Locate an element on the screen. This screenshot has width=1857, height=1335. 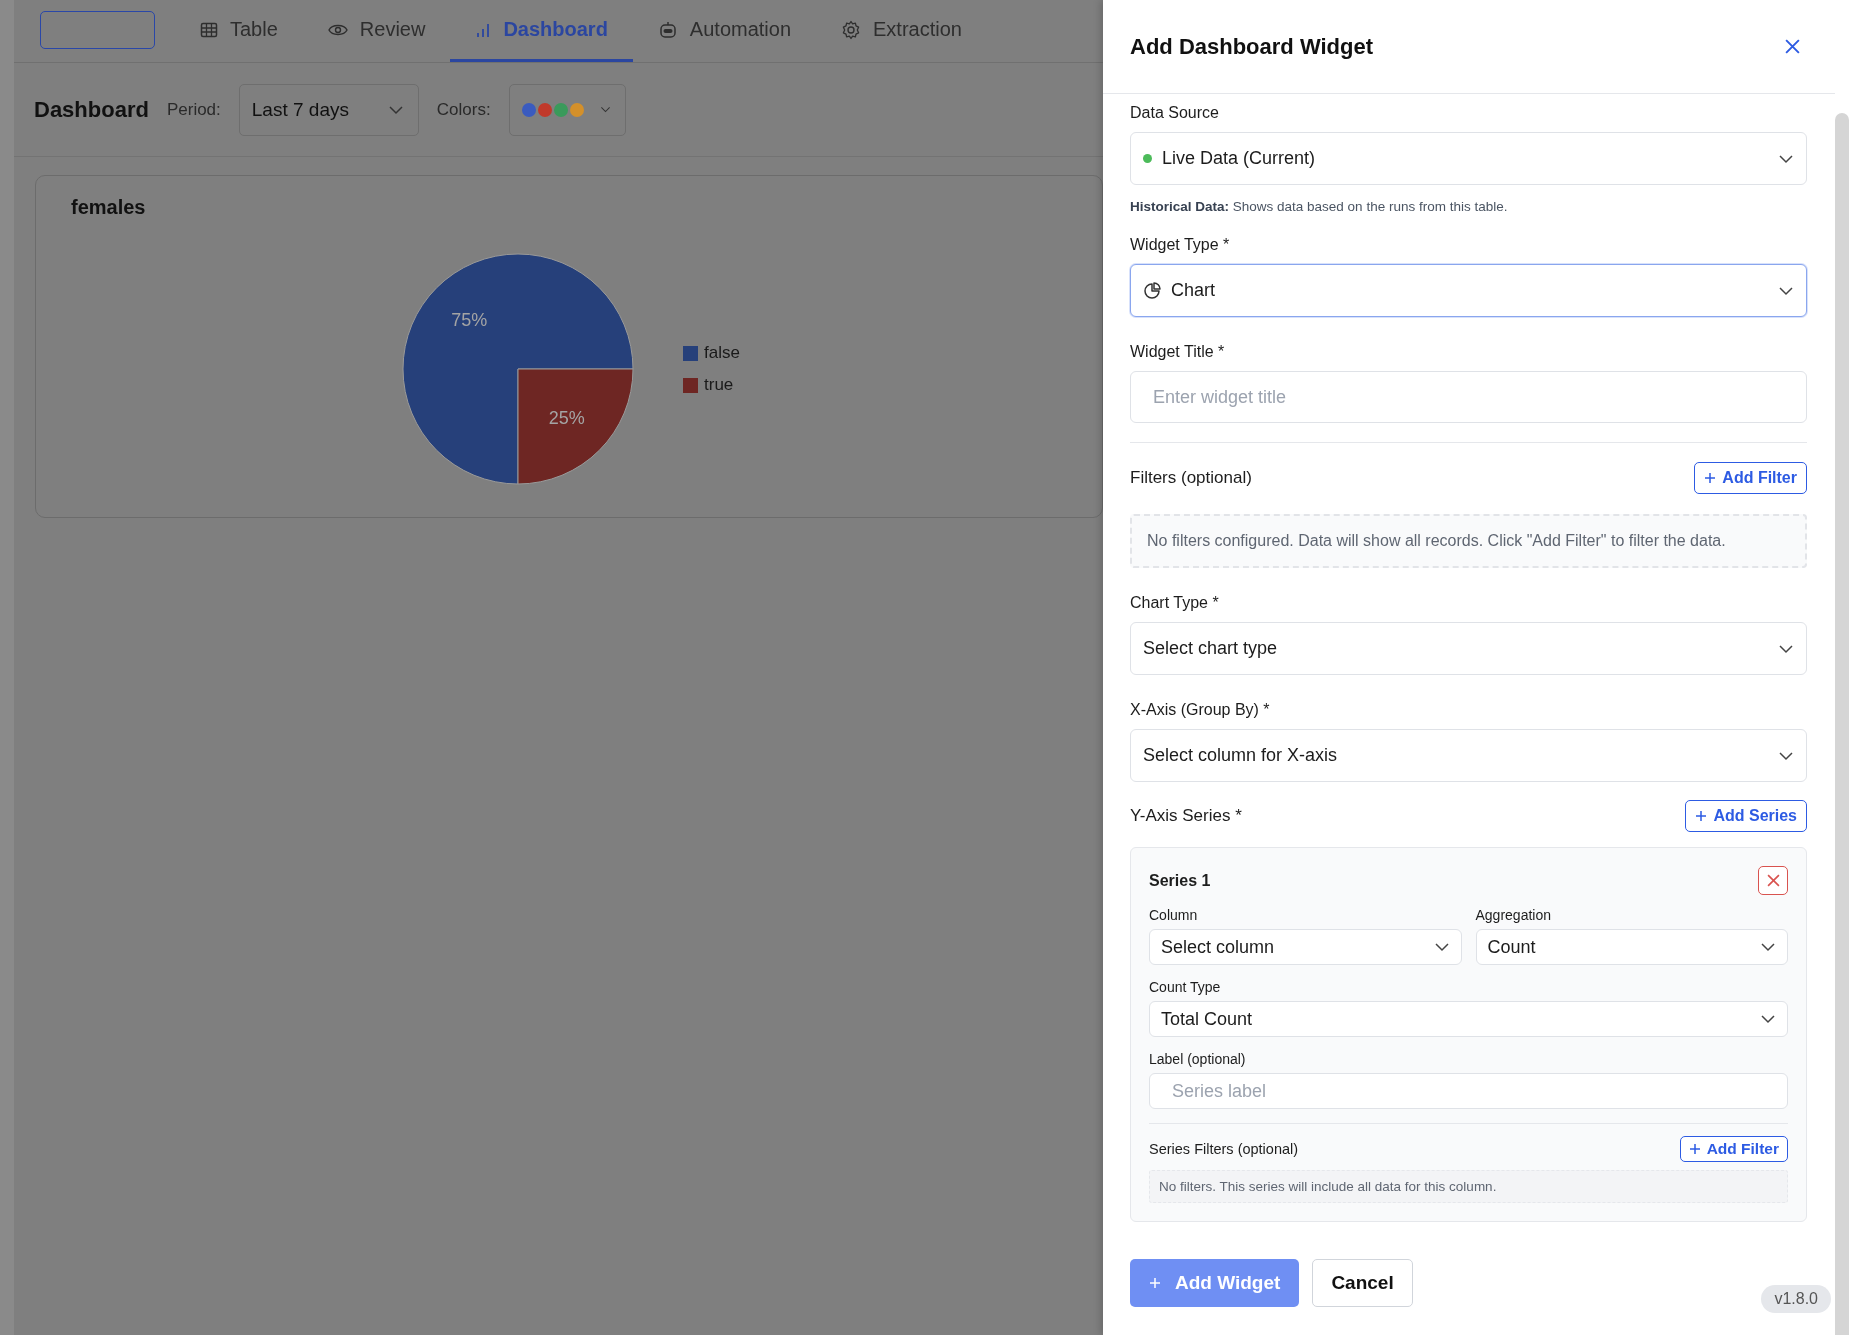
empty-filters-message: No filters configured. Data will show all records. Click "Add Filter" to filter the data. is located at coordinates (1468, 541).